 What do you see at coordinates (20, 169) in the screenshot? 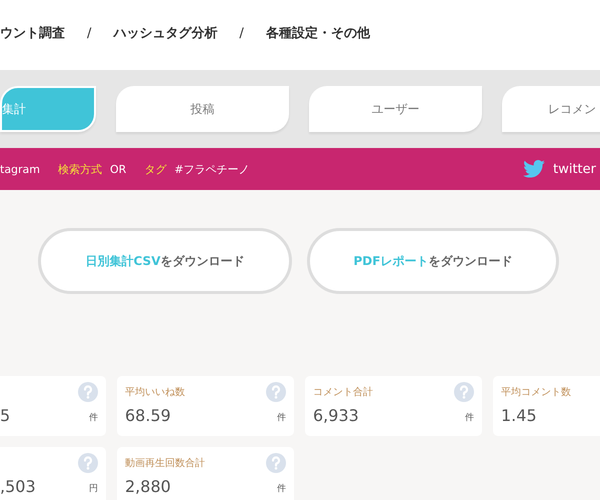
I see `filter-value: tagram` at bounding box center [20, 169].